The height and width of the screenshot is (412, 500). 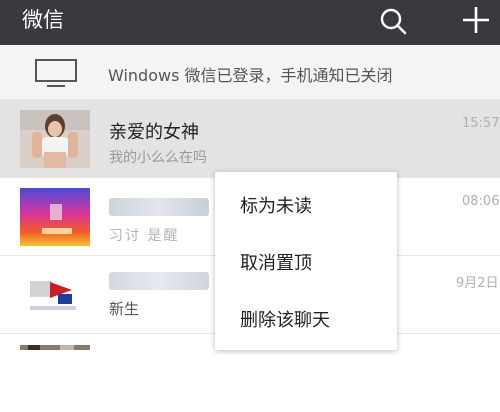 What do you see at coordinates (476, 20) in the screenshot?
I see `add-icon` at bounding box center [476, 20].